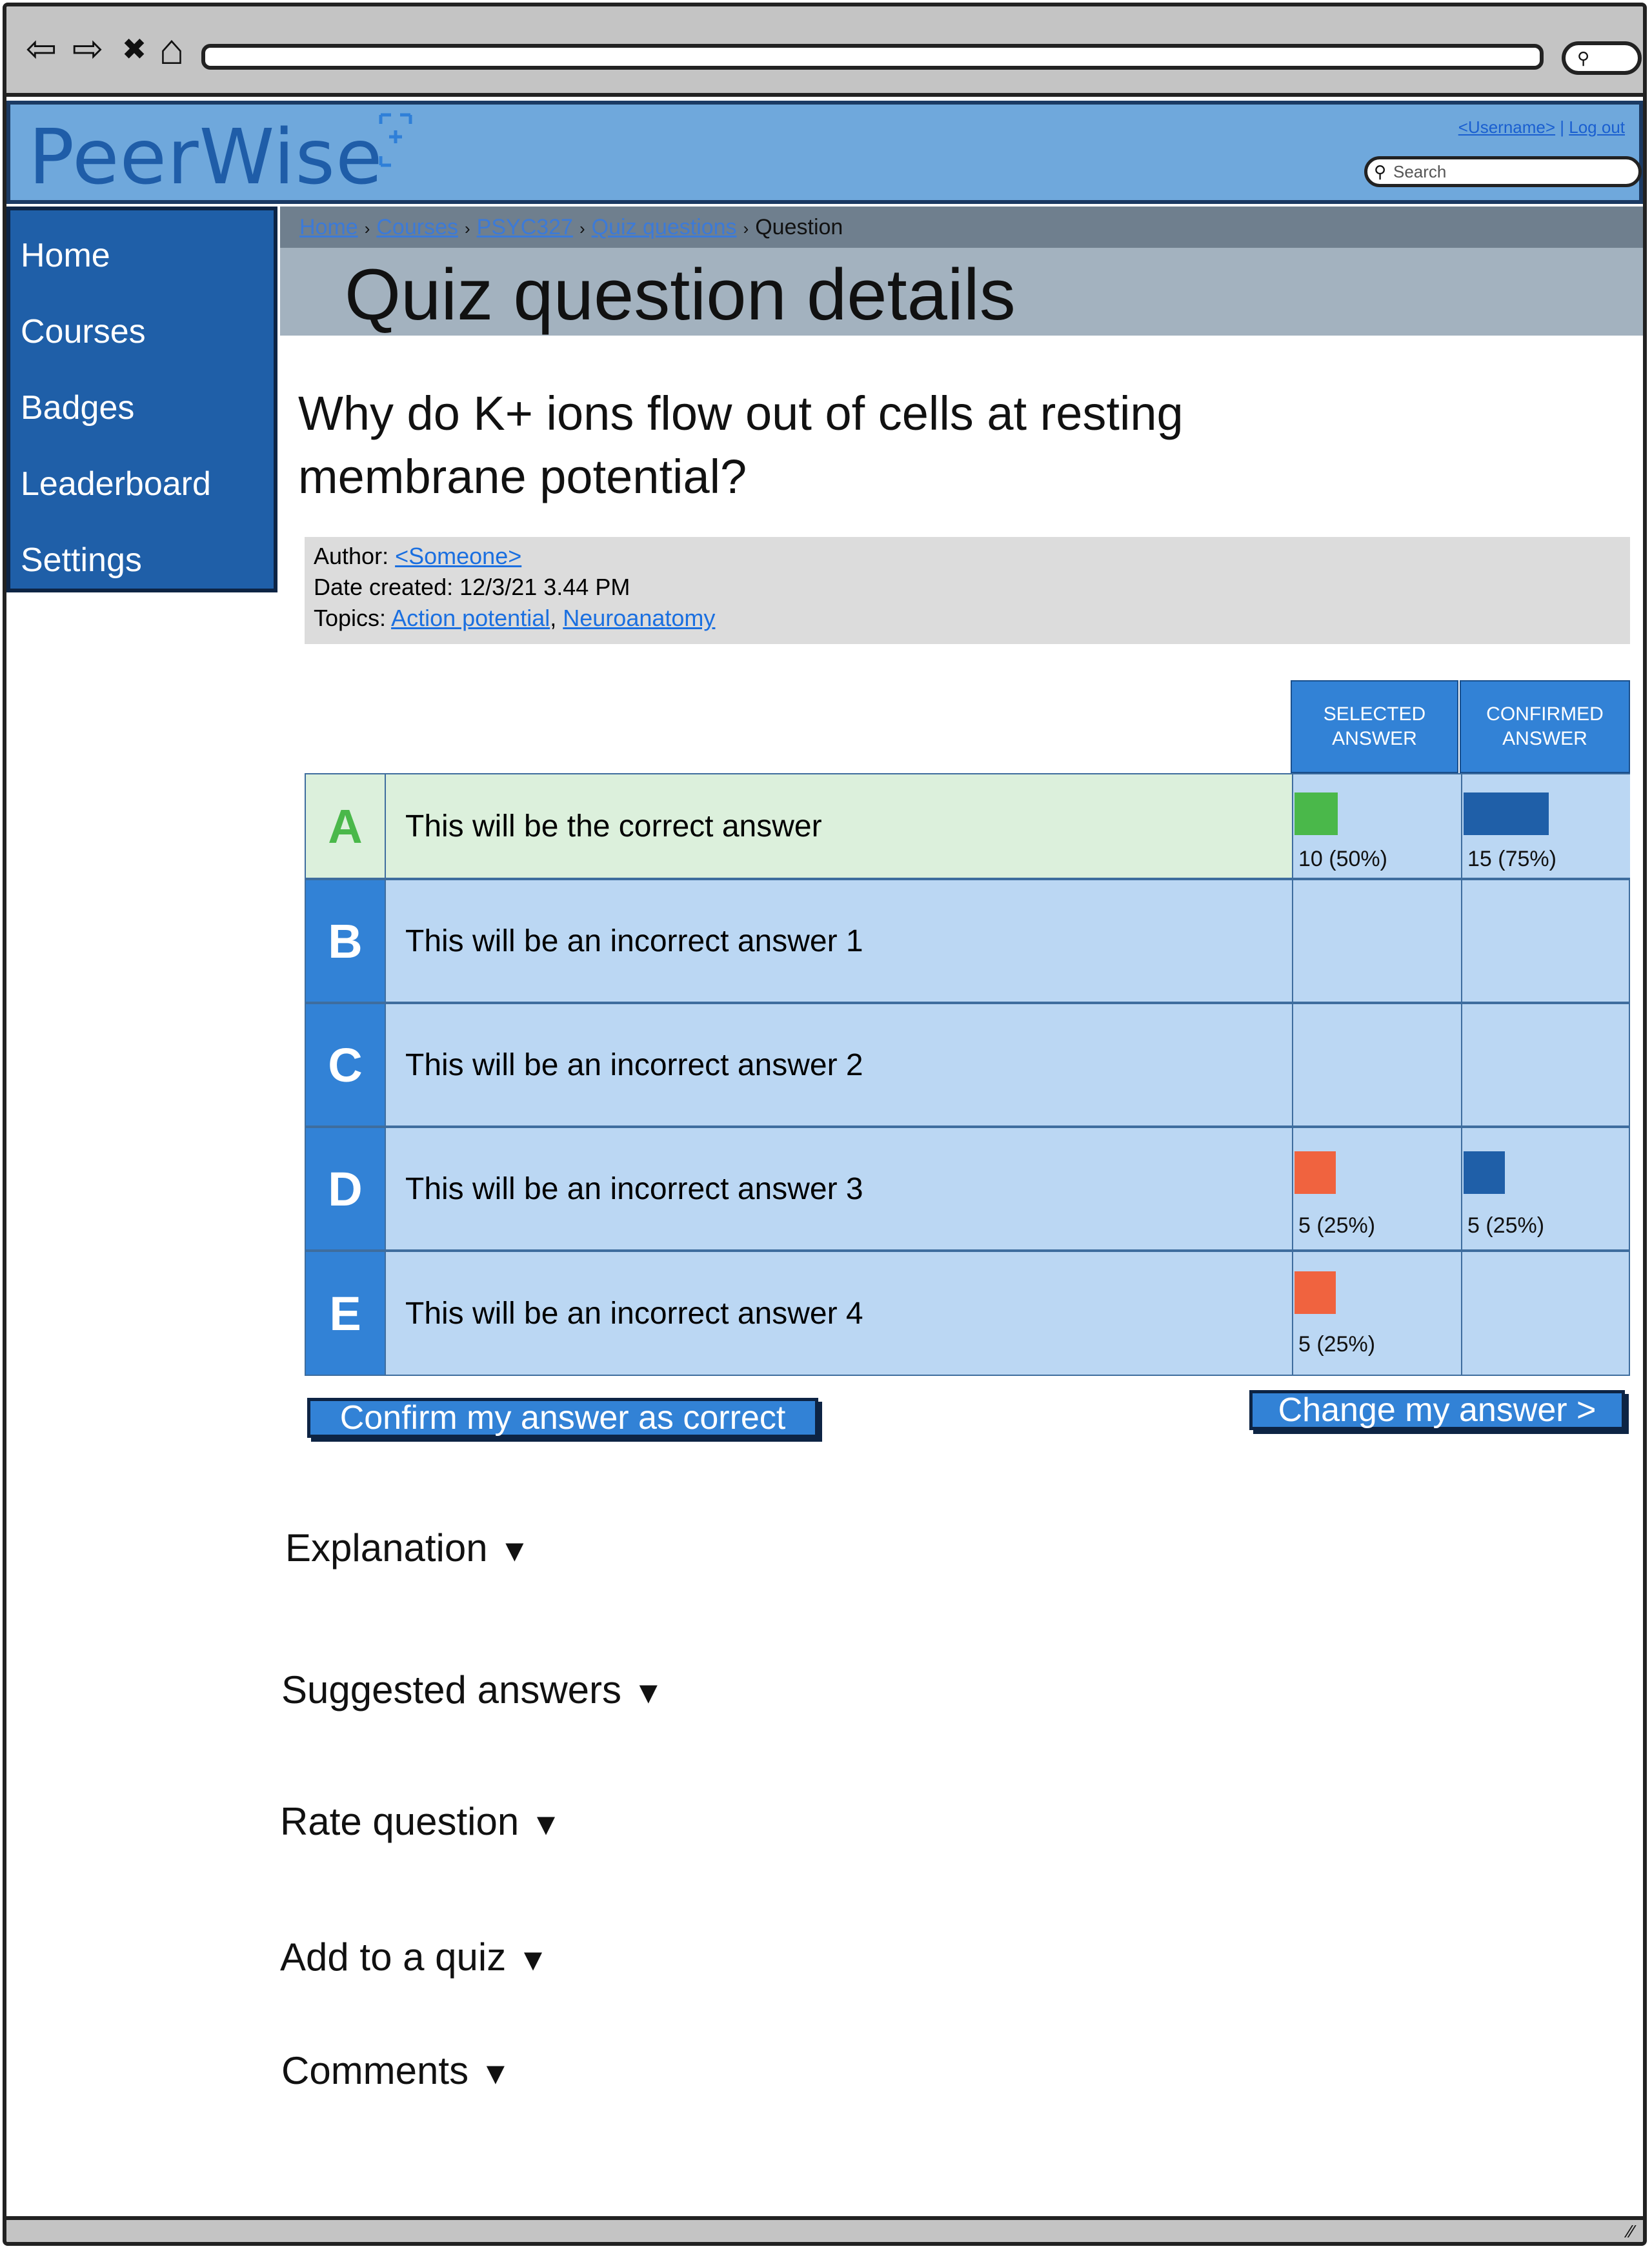 The width and height of the screenshot is (1652, 2251). What do you see at coordinates (346, 1188) in the screenshot?
I see `answer-letter: D` at bounding box center [346, 1188].